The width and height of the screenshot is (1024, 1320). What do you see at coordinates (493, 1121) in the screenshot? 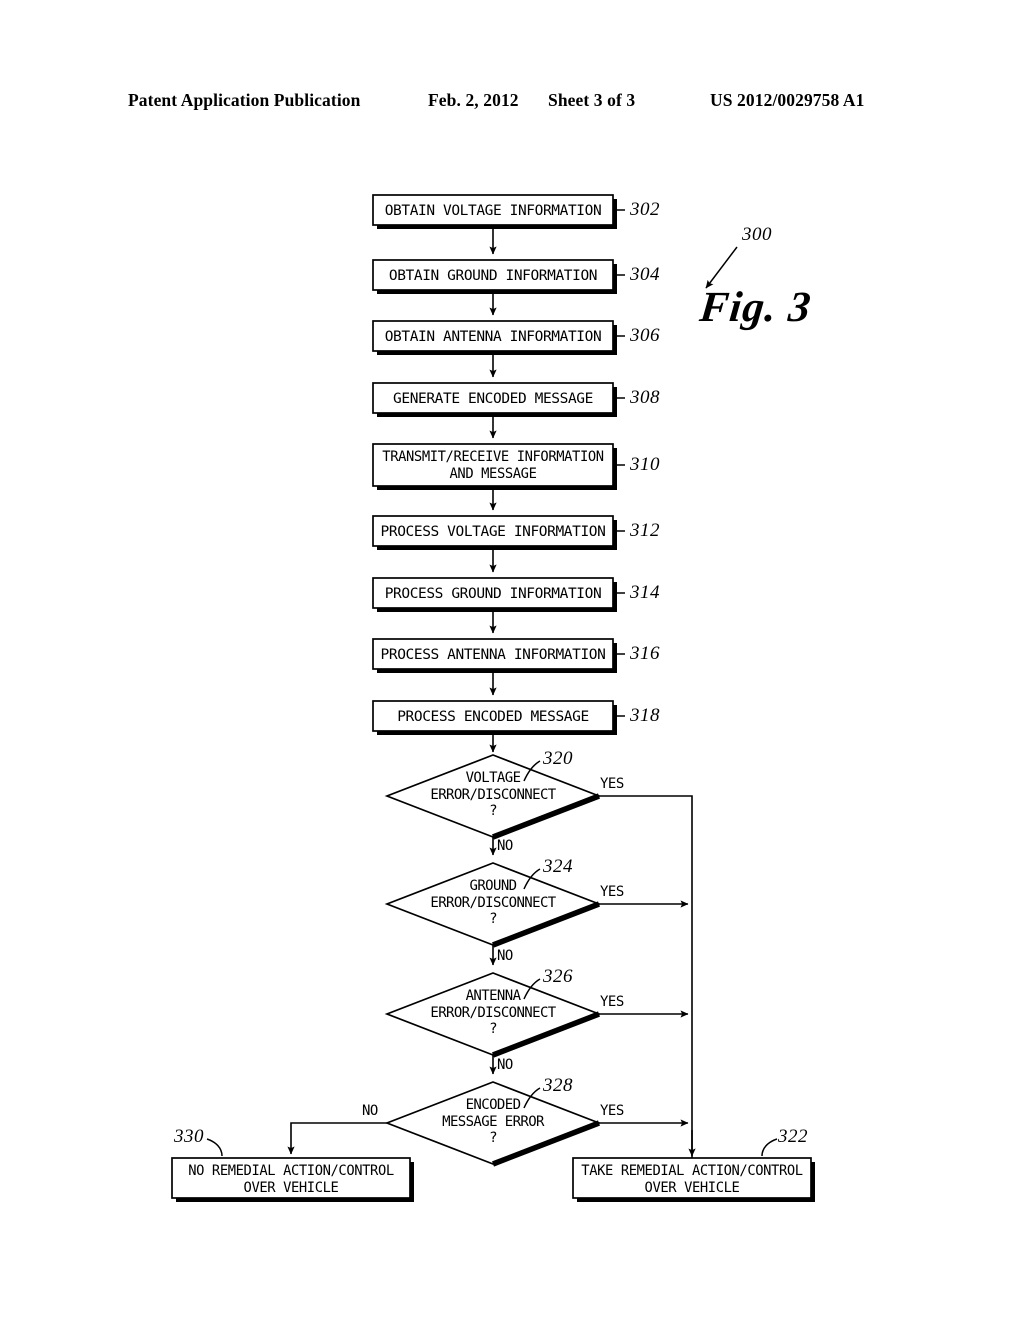
I see `decision-328-text: ENCODED MESSAGE ERROR ?` at bounding box center [493, 1121].